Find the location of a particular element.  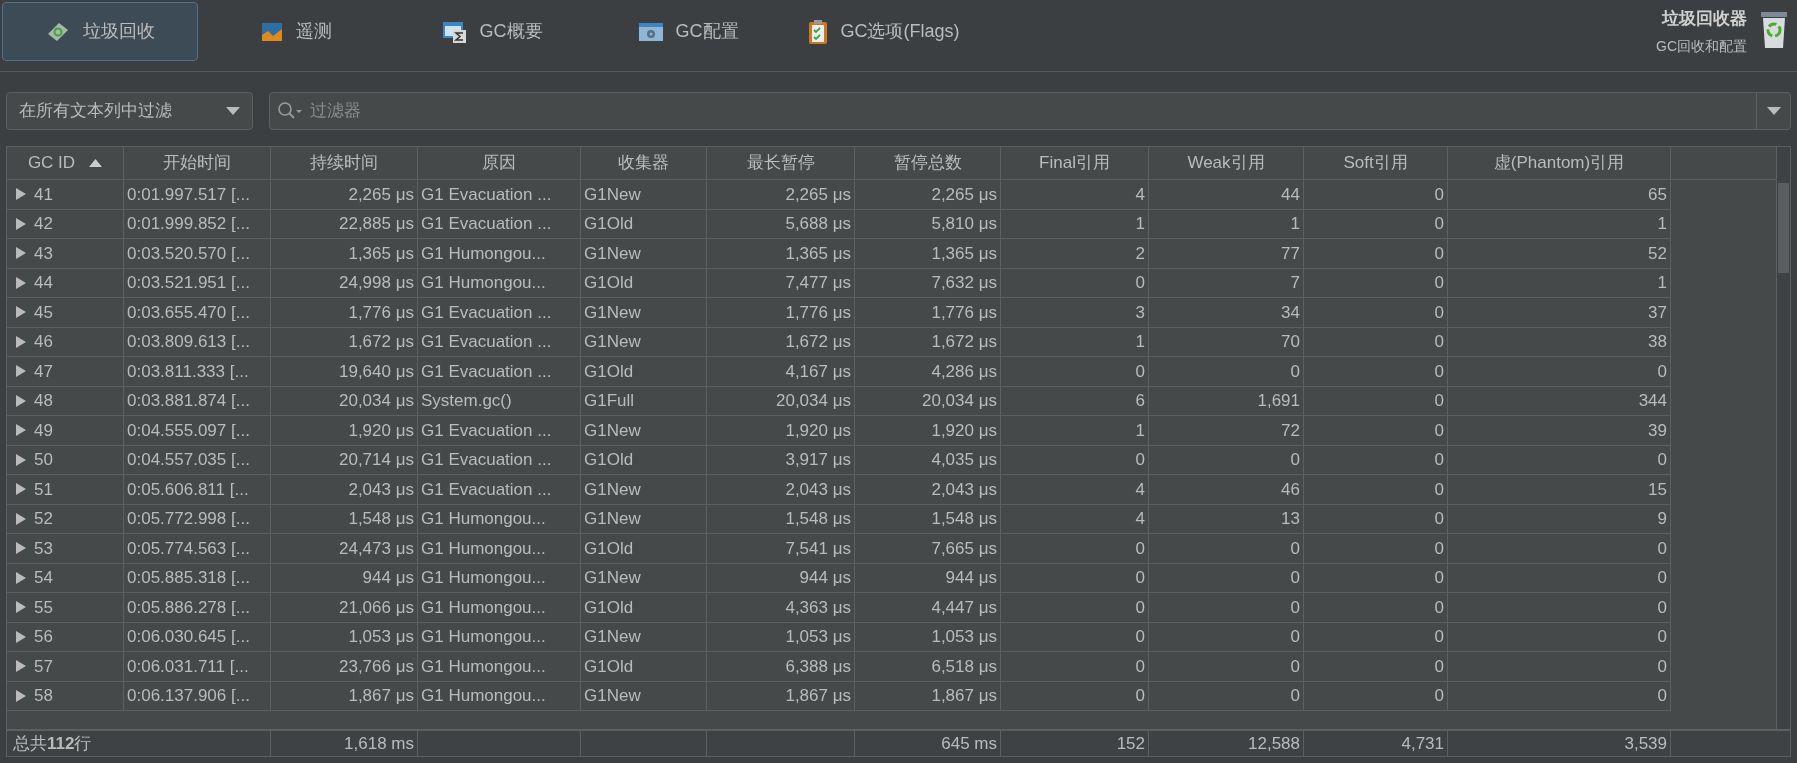

table-cell-text: 344 is located at coordinates (1652, 401).